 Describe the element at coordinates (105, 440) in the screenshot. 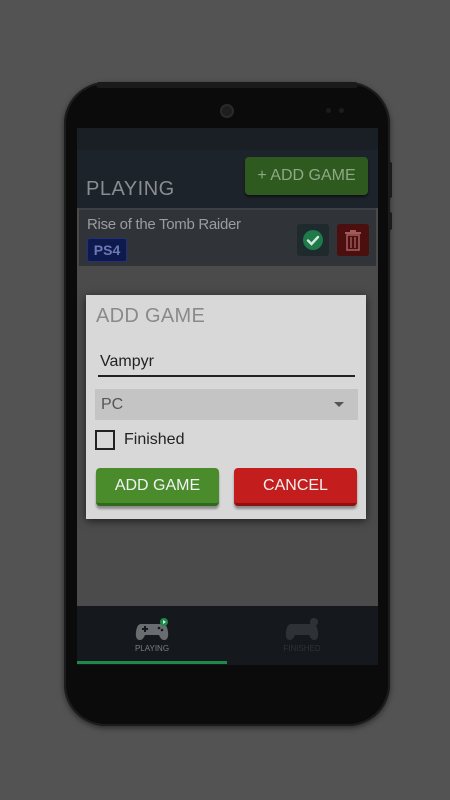

I see `finished-checkbox` at that location.